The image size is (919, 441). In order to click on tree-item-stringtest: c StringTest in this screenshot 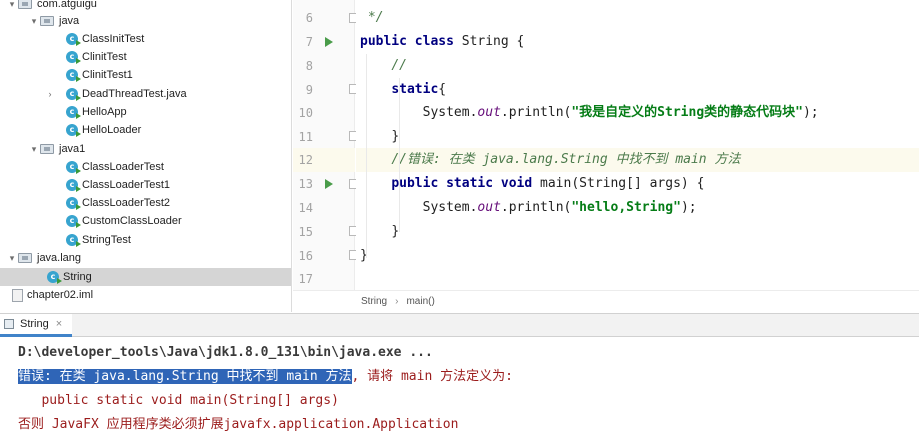, I will do `click(145, 240)`.